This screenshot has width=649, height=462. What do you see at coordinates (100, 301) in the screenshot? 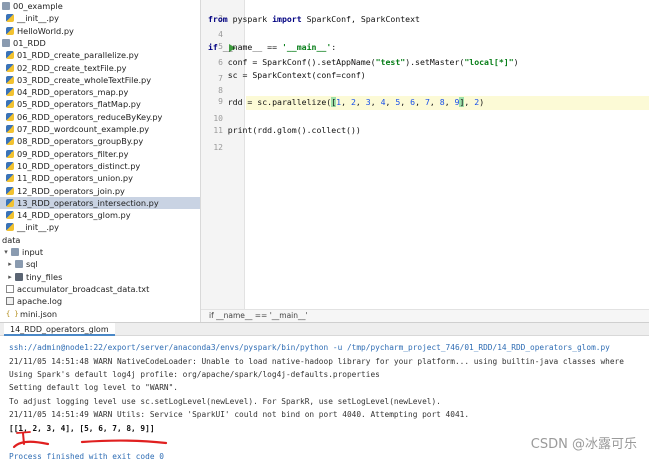
I see `tree-item: apache.log` at bounding box center [100, 301].